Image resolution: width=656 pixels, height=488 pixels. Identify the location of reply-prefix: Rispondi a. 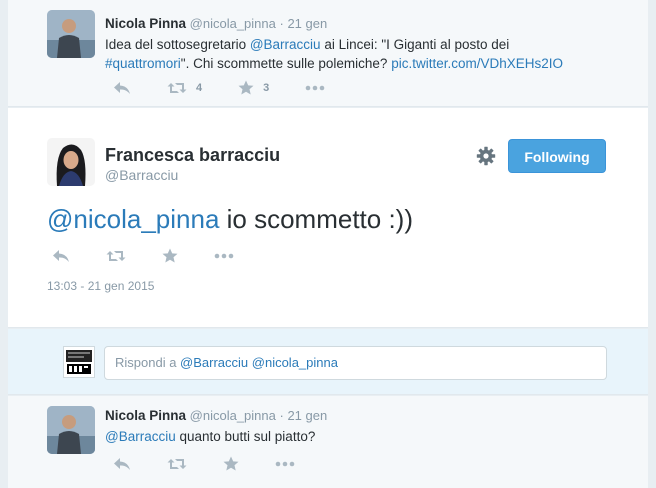
(148, 362).